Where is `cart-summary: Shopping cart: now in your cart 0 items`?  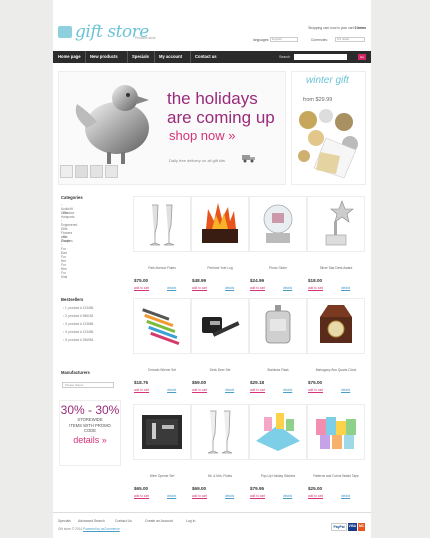 cart-summary: Shopping cart: now in your cart 0 items is located at coordinates (337, 28).